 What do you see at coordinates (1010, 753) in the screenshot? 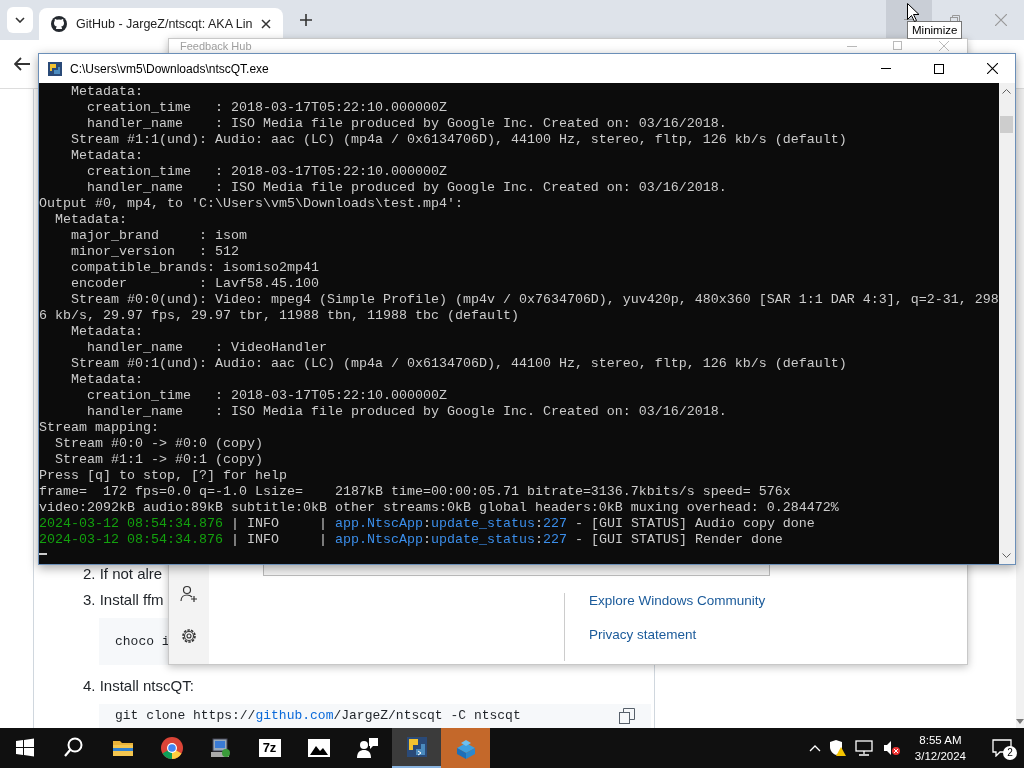
I see `notification-count: 2` at bounding box center [1010, 753].